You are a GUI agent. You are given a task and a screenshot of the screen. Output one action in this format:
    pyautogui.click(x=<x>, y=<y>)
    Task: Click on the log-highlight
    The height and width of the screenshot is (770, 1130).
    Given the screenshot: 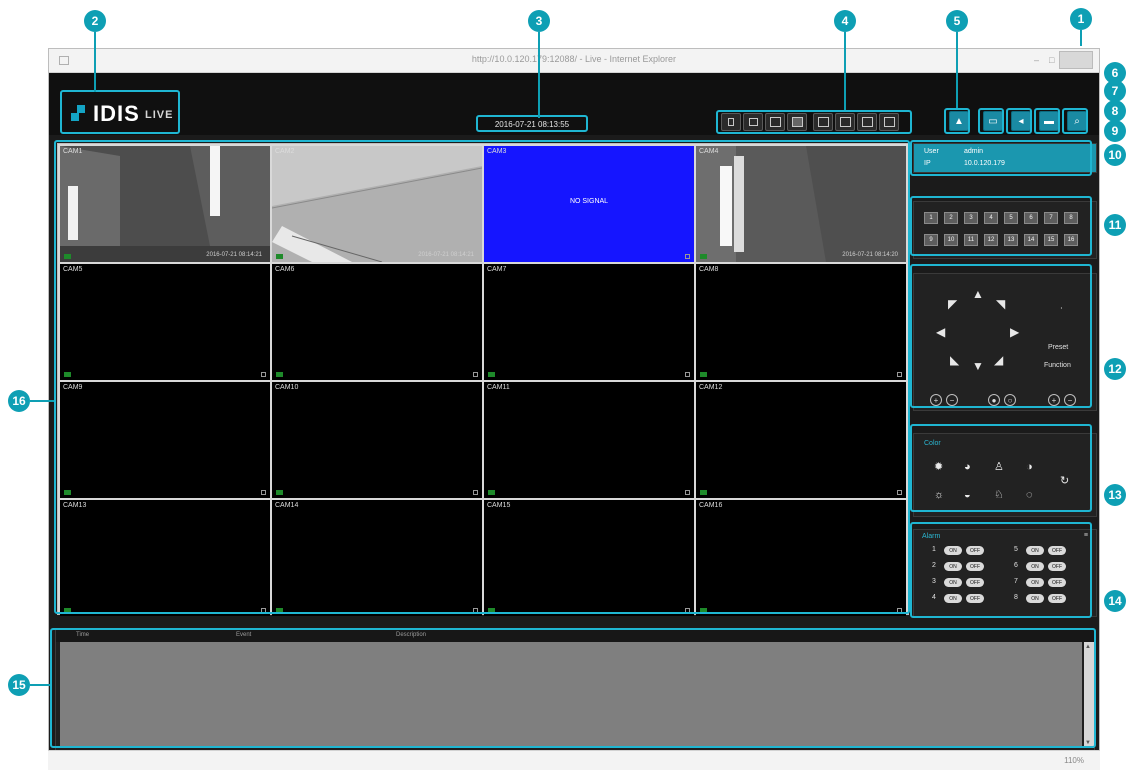 What is the action you would take?
    pyautogui.click(x=573, y=688)
    